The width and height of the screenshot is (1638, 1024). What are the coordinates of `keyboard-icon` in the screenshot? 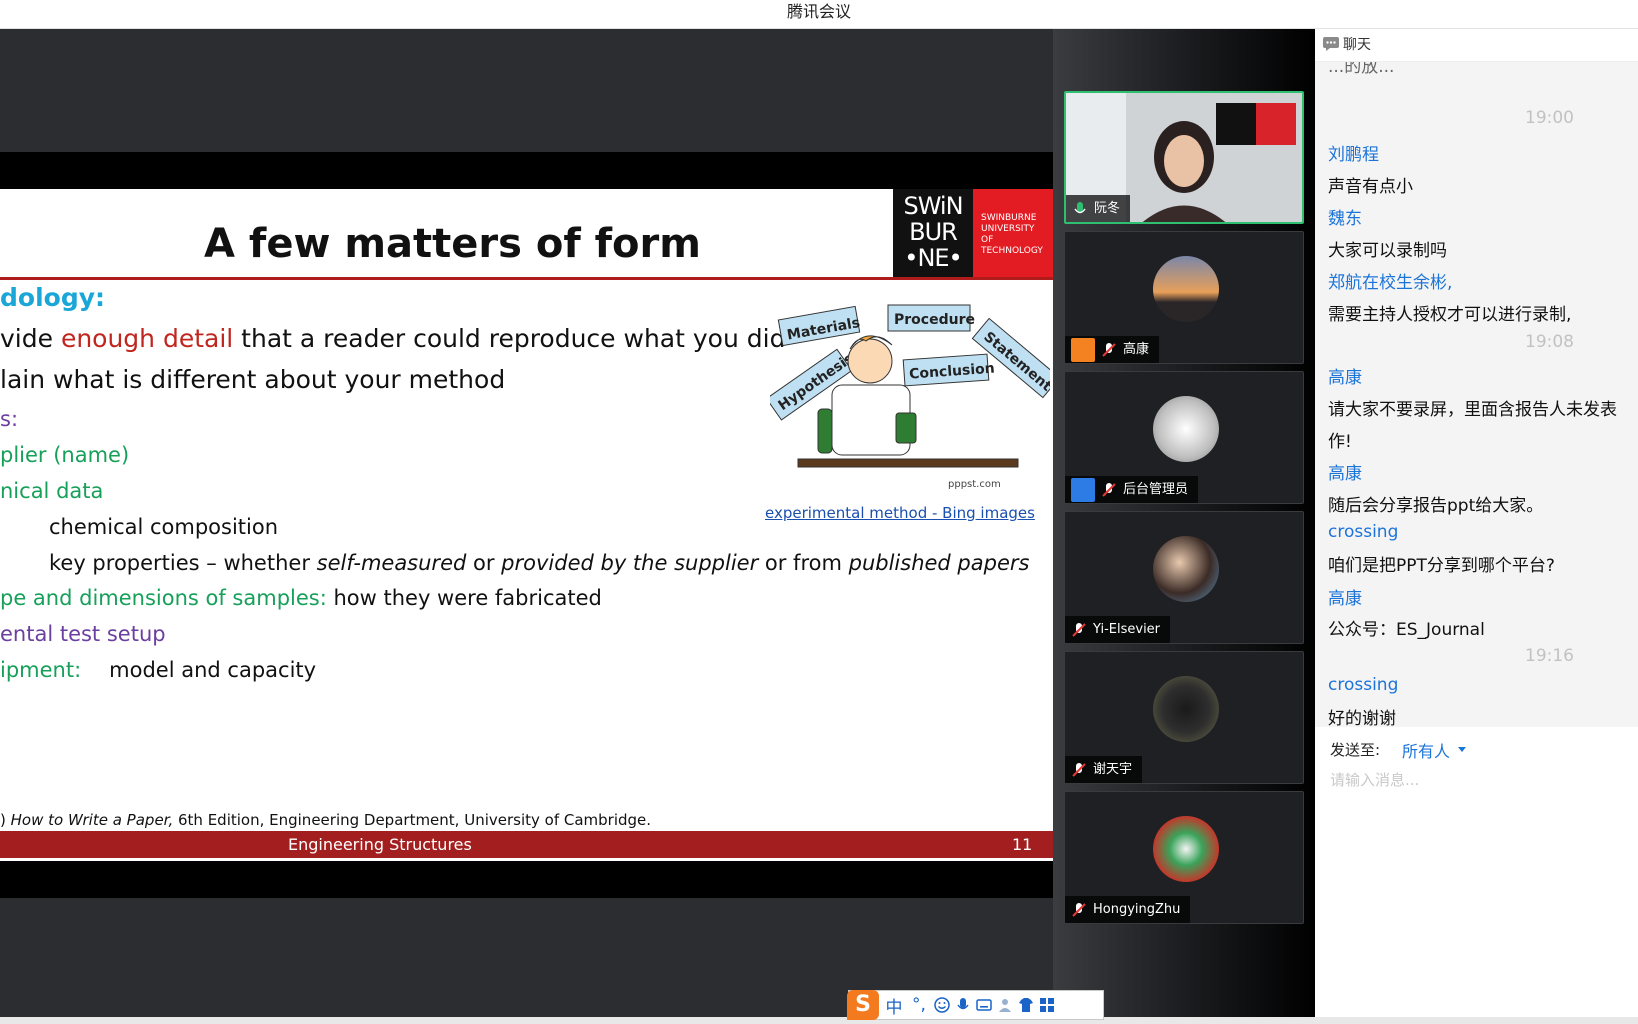 It's located at (984, 1005).